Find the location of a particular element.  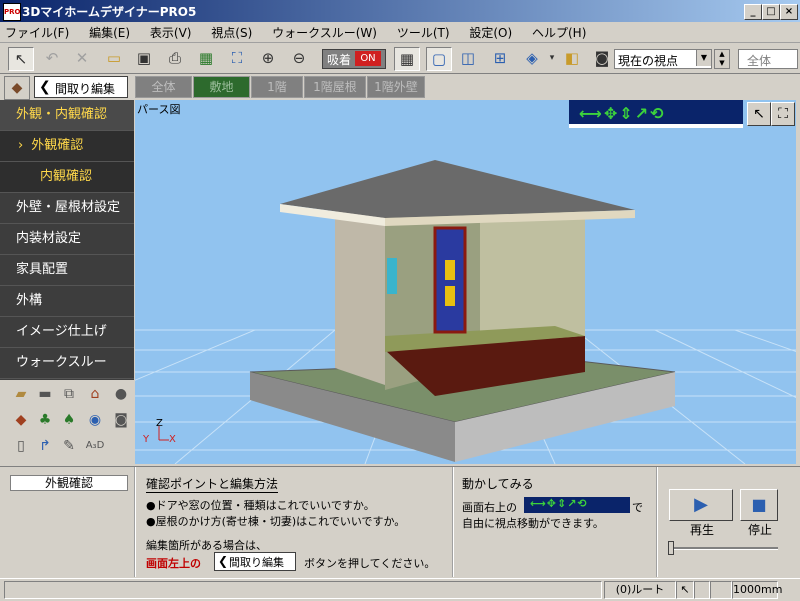

chevron-left-icon: ❮ is located at coordinates (223, 561).